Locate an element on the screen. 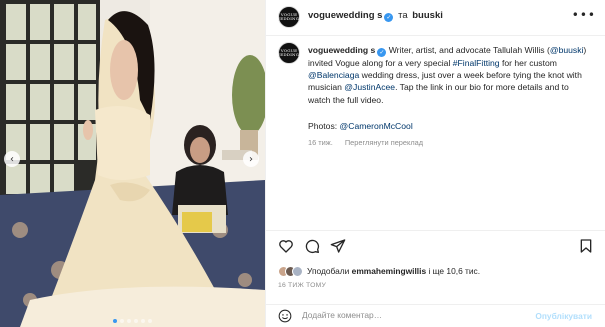 The image size is (605, 327). heart-icon is located at coordinates (286, 246).